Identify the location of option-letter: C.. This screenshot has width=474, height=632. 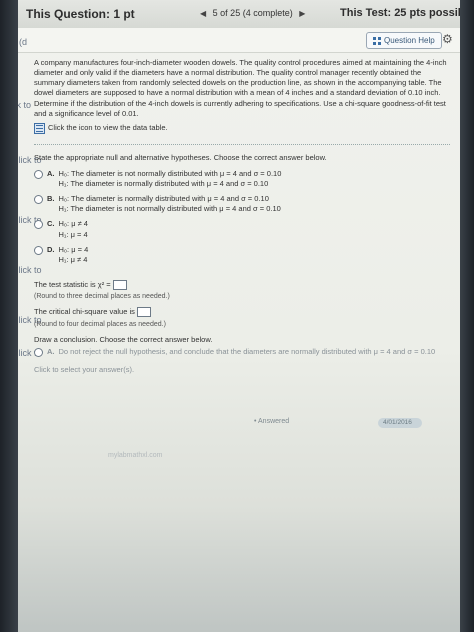
(51, 224).